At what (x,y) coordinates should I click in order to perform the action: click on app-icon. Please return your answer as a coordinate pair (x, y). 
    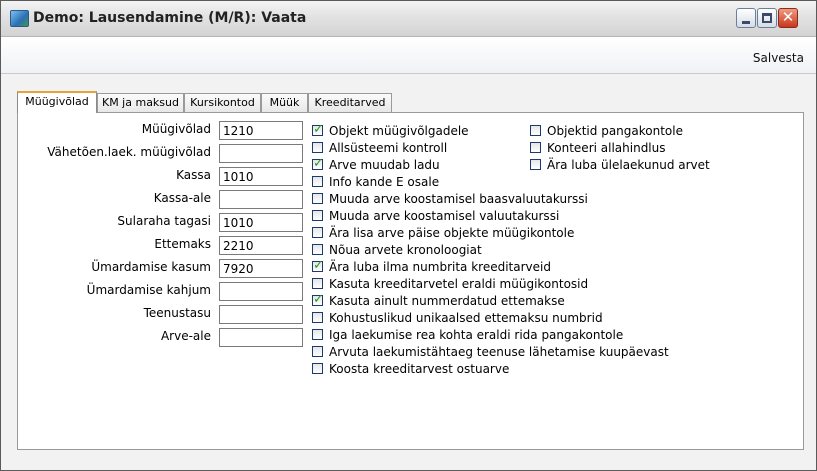
    Looking at the image, I should click on (19, 18).